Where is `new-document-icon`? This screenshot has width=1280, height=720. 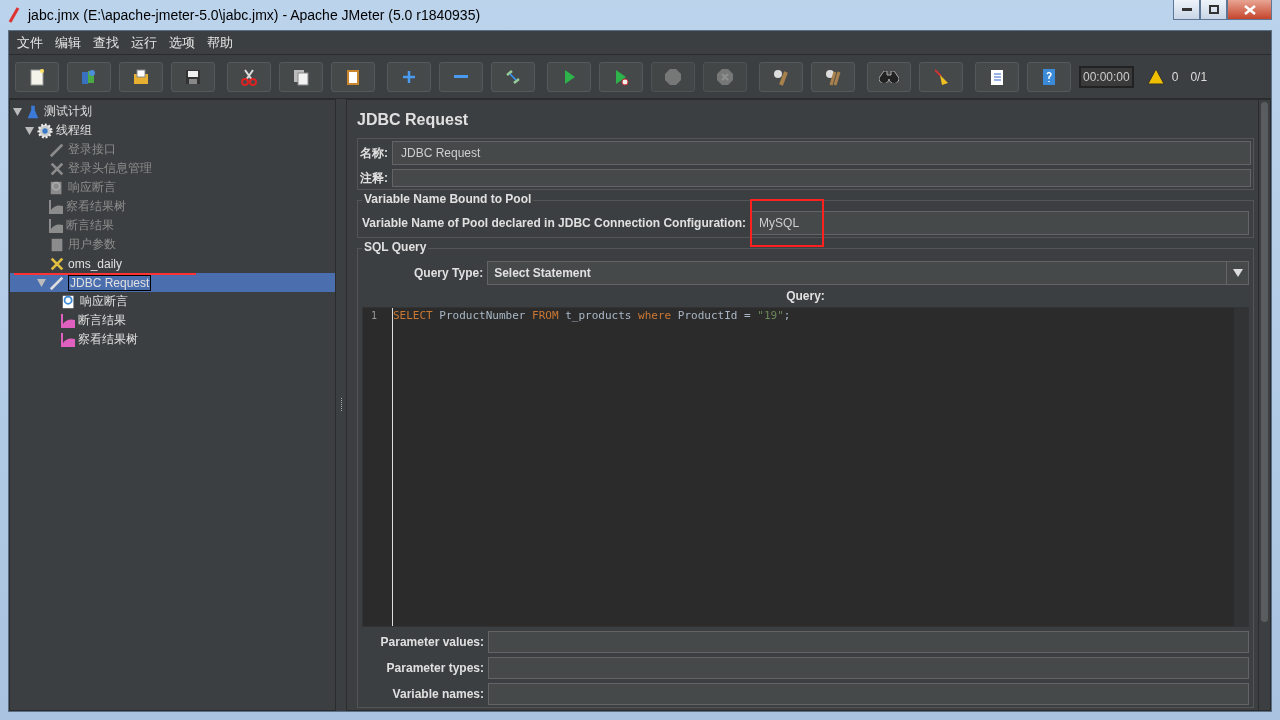
new-document-icon is located at coordinates (37, 76).